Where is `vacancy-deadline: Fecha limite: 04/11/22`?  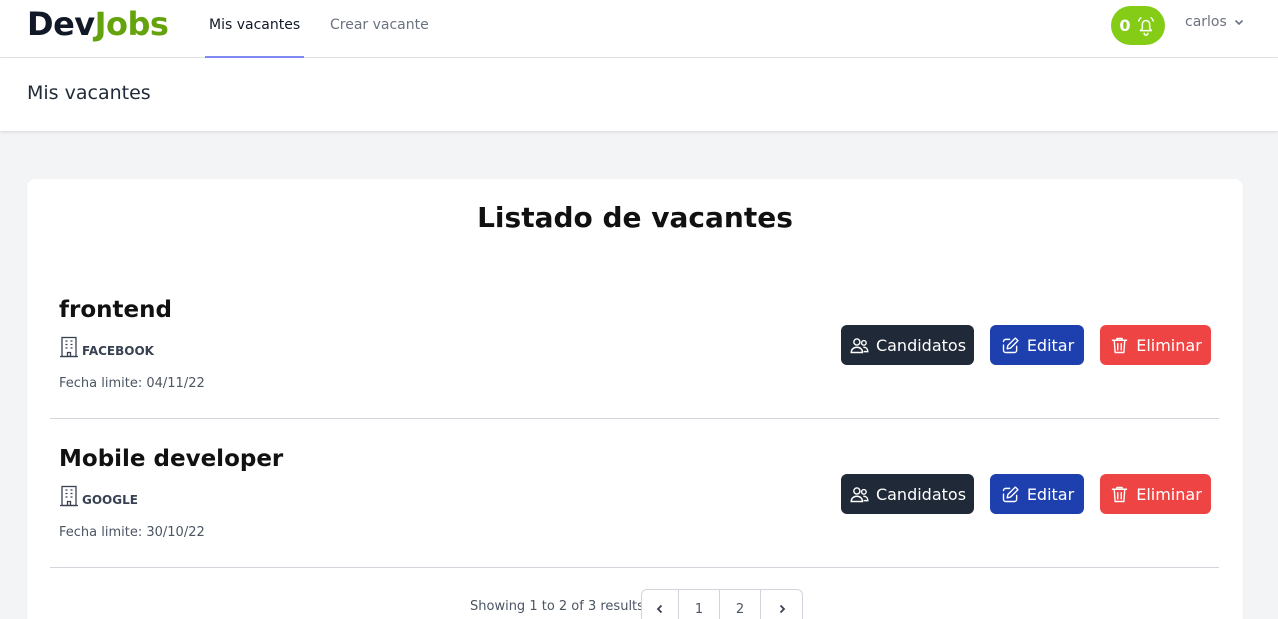
vacancy-deadline: Fecha limite: 04/11/22 is located at coordinates (132, 383).